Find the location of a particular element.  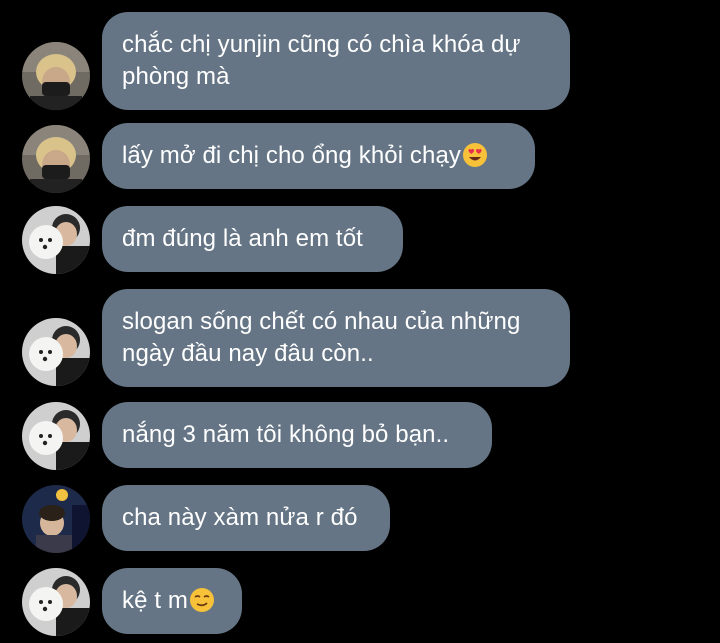

message-bubble: đm đúng là anh em tốt is located at coordinates (252, 239).